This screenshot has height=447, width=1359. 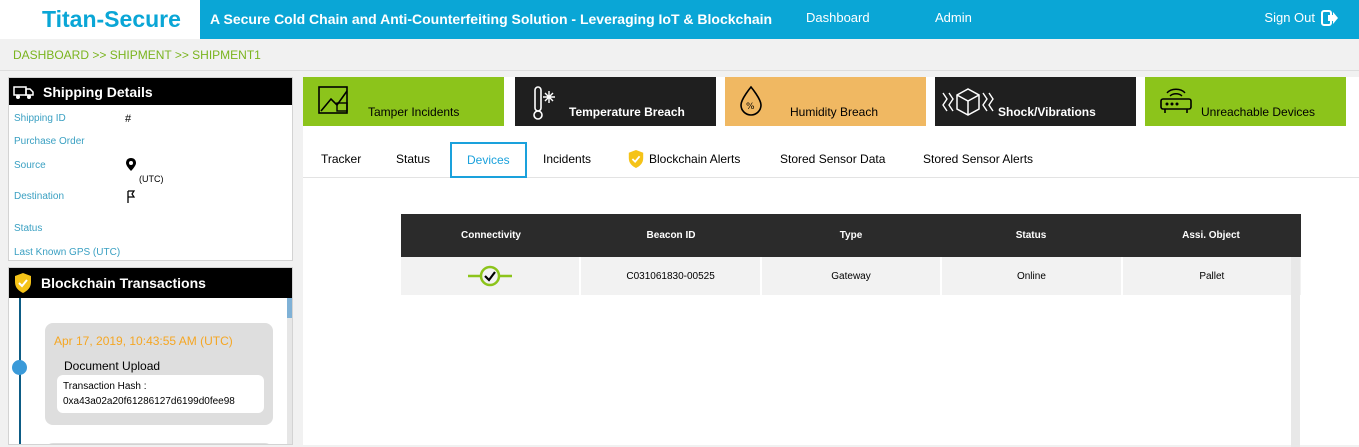 I want to click on transaction-hash-label: Transaction Hash :, so click(x=105, y=386).